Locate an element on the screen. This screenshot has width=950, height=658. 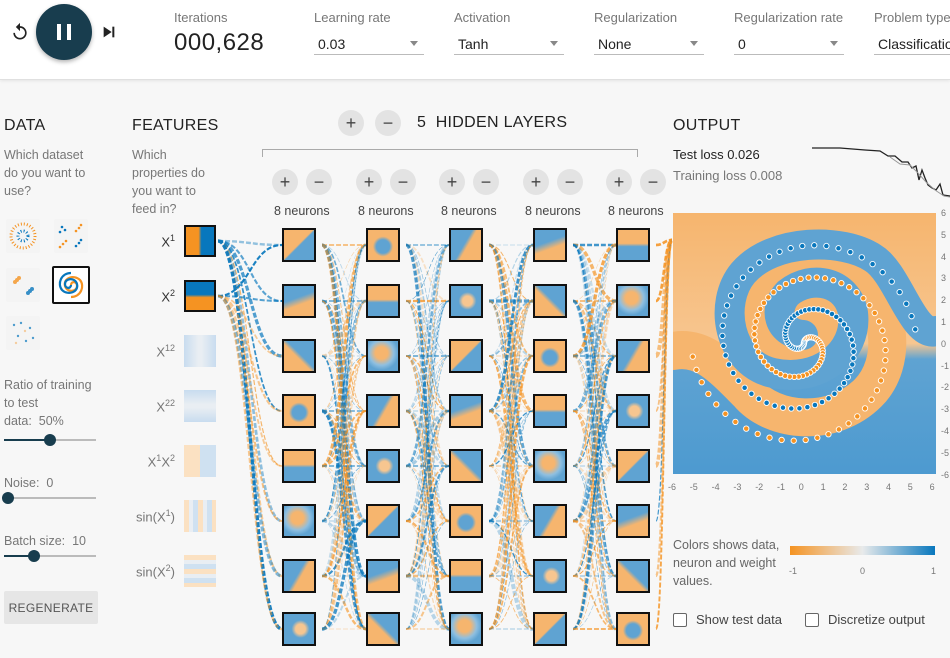
batch-slider is located at coordinates (50, 556).